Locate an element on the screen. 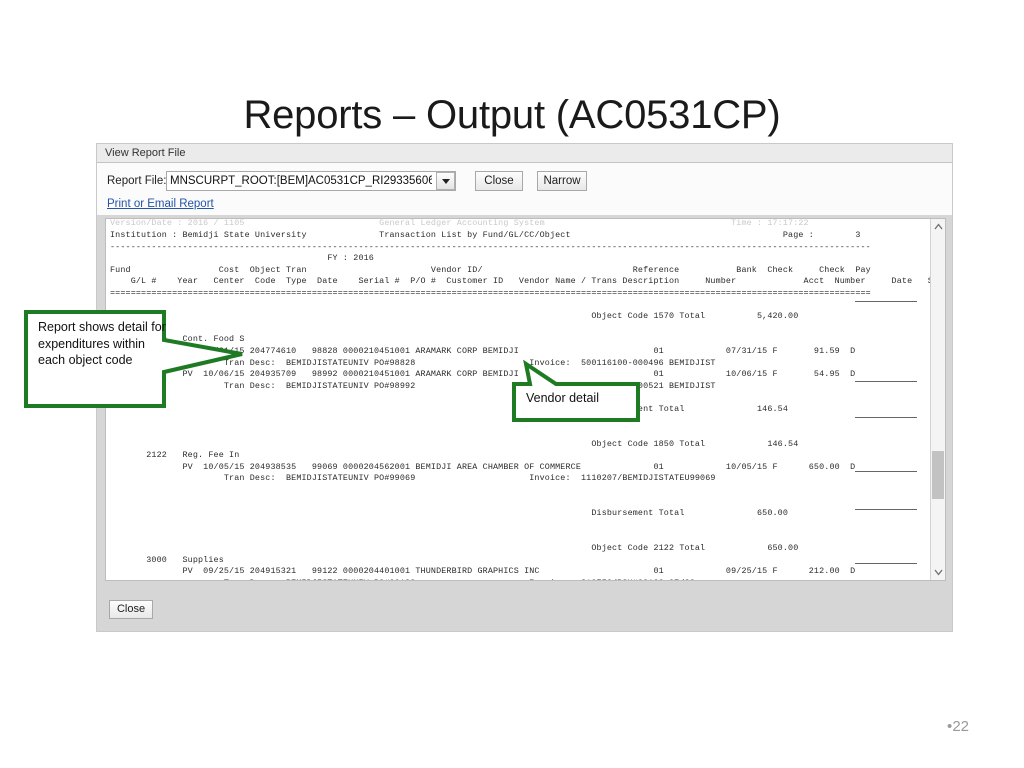  report-vertical-scrollbar is located at coordinates (937, 399).